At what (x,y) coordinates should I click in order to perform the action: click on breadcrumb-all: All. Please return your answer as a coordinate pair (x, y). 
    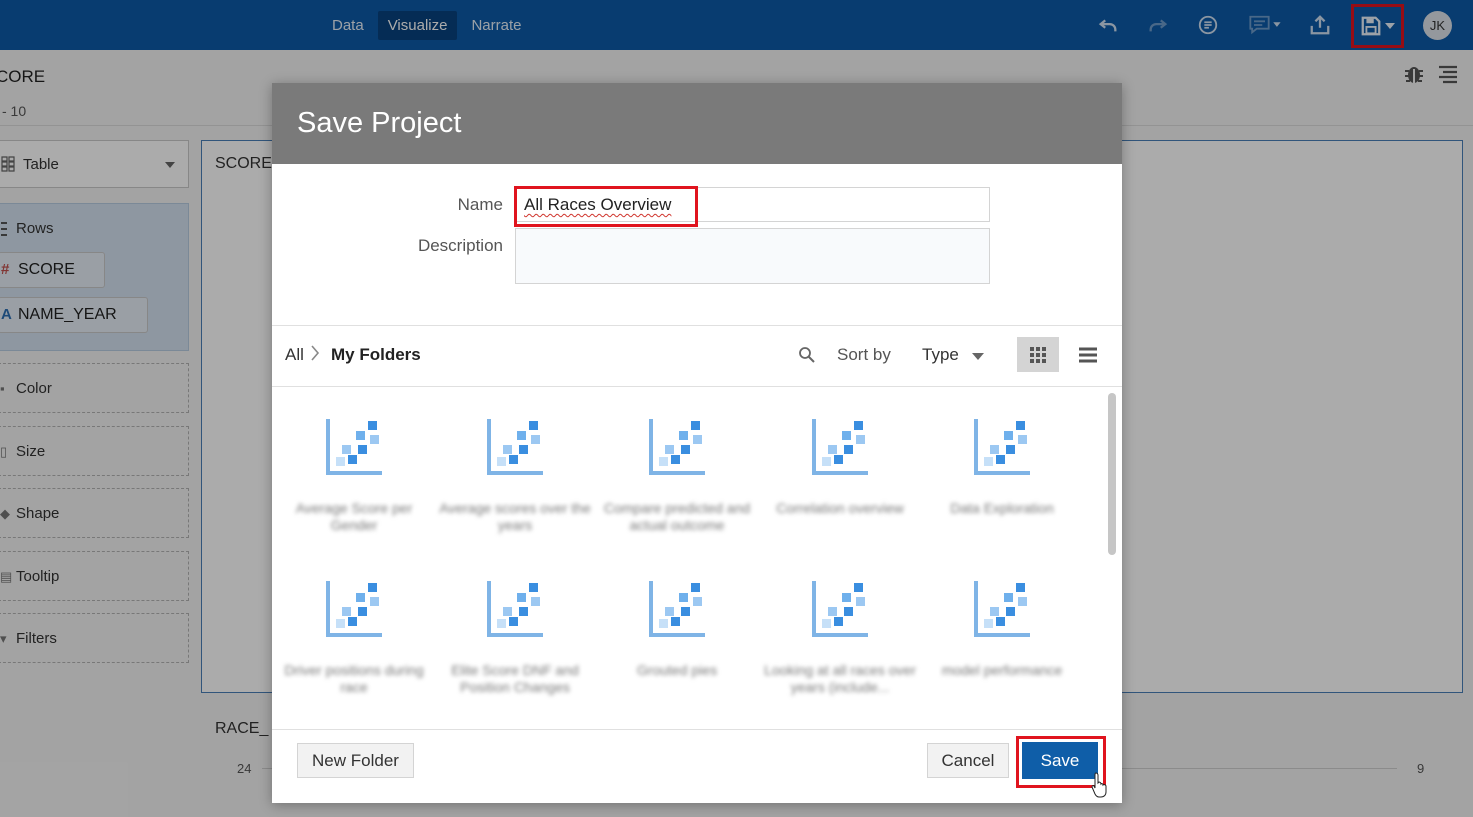
    Looking at the image, I should click on (294, 355).